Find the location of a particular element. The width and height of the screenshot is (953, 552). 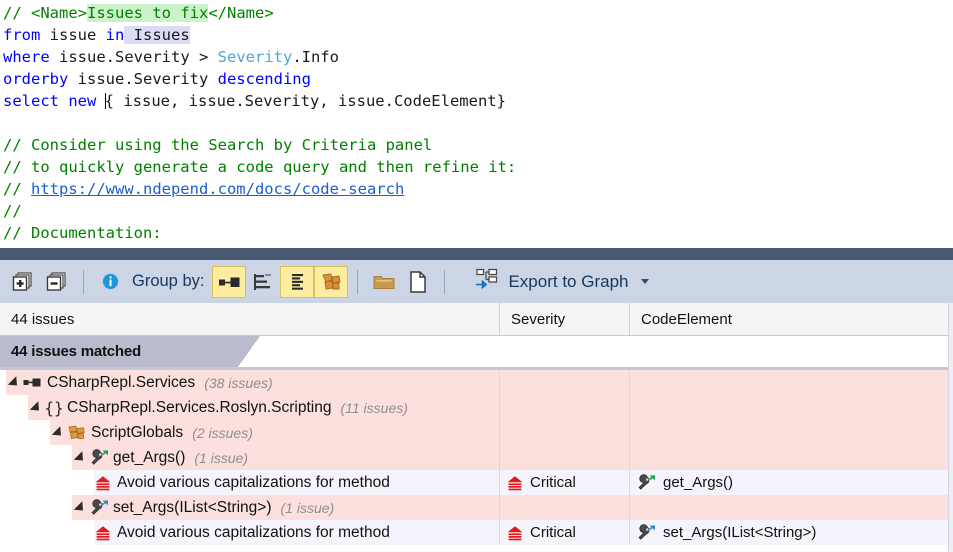

results-toolbar: Group by: Export to Graph is located at coordinates (476, 281).